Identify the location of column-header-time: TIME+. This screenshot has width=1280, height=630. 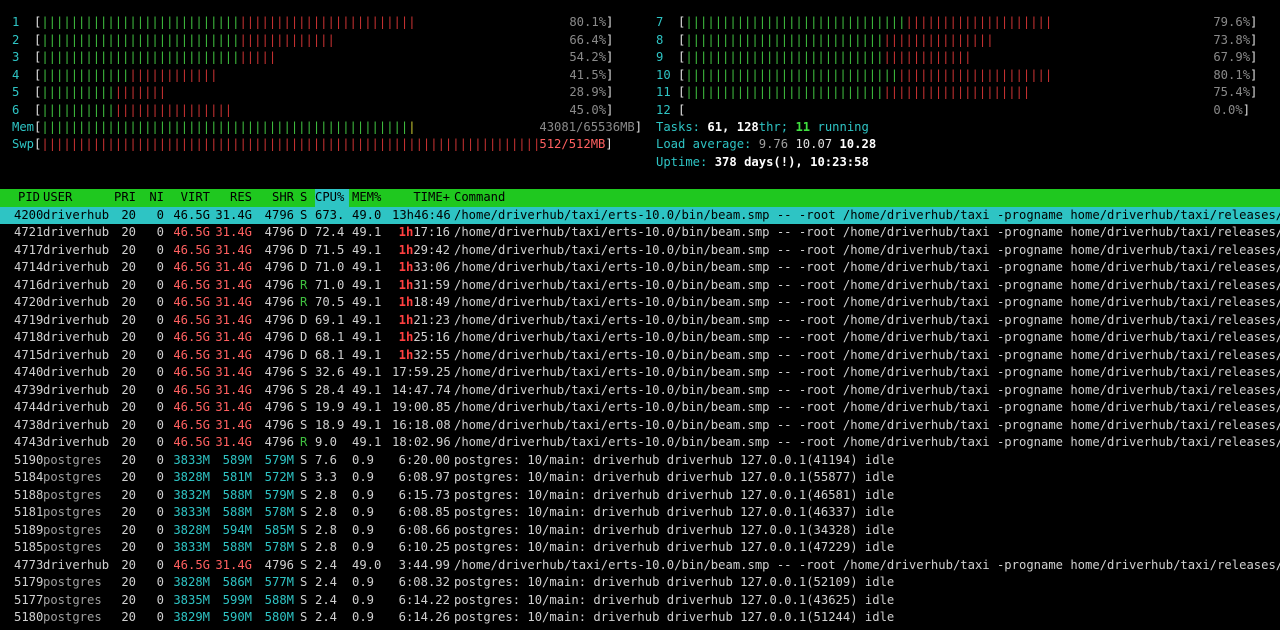
(421, 198).